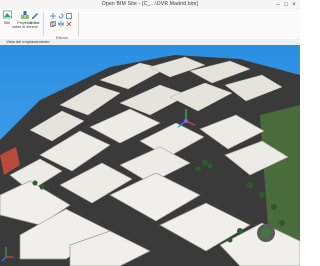 Image resolution: width=320 pixels, height=266 pixels. Describe the element at coordinates (69, 24) in the screenshot. I see `delete-icon` at that location.